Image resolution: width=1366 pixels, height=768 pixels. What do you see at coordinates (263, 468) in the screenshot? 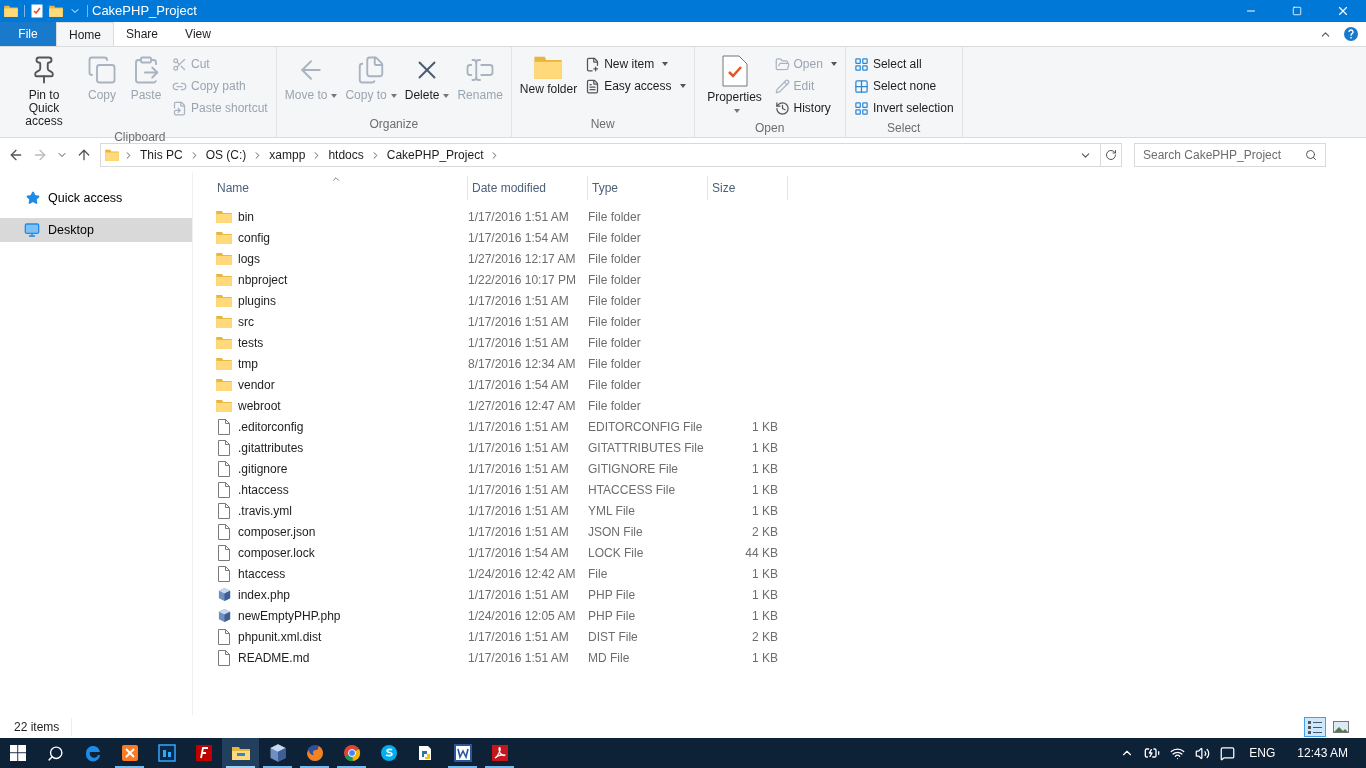
I see `file-name: .gitignore` at bounding box center [263, 468].